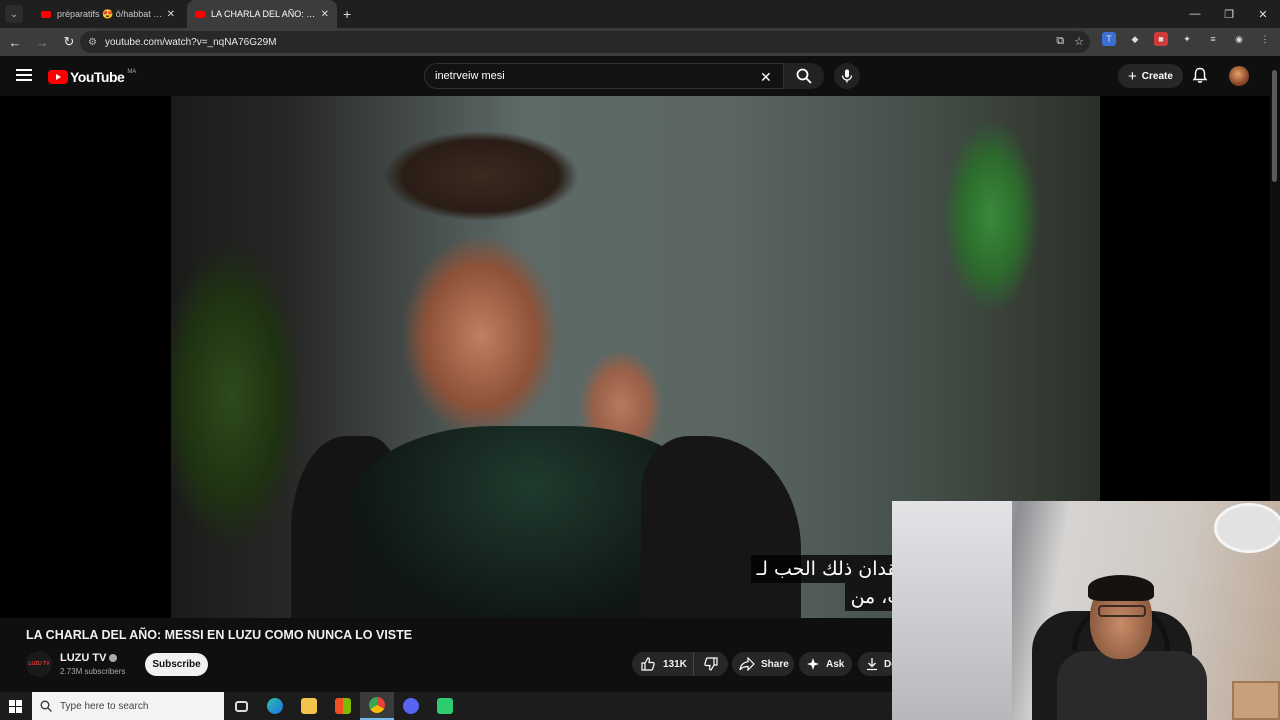 This screenshot has height=720, width=1280. I want to click on forward-icon: →, so click(42, 42).